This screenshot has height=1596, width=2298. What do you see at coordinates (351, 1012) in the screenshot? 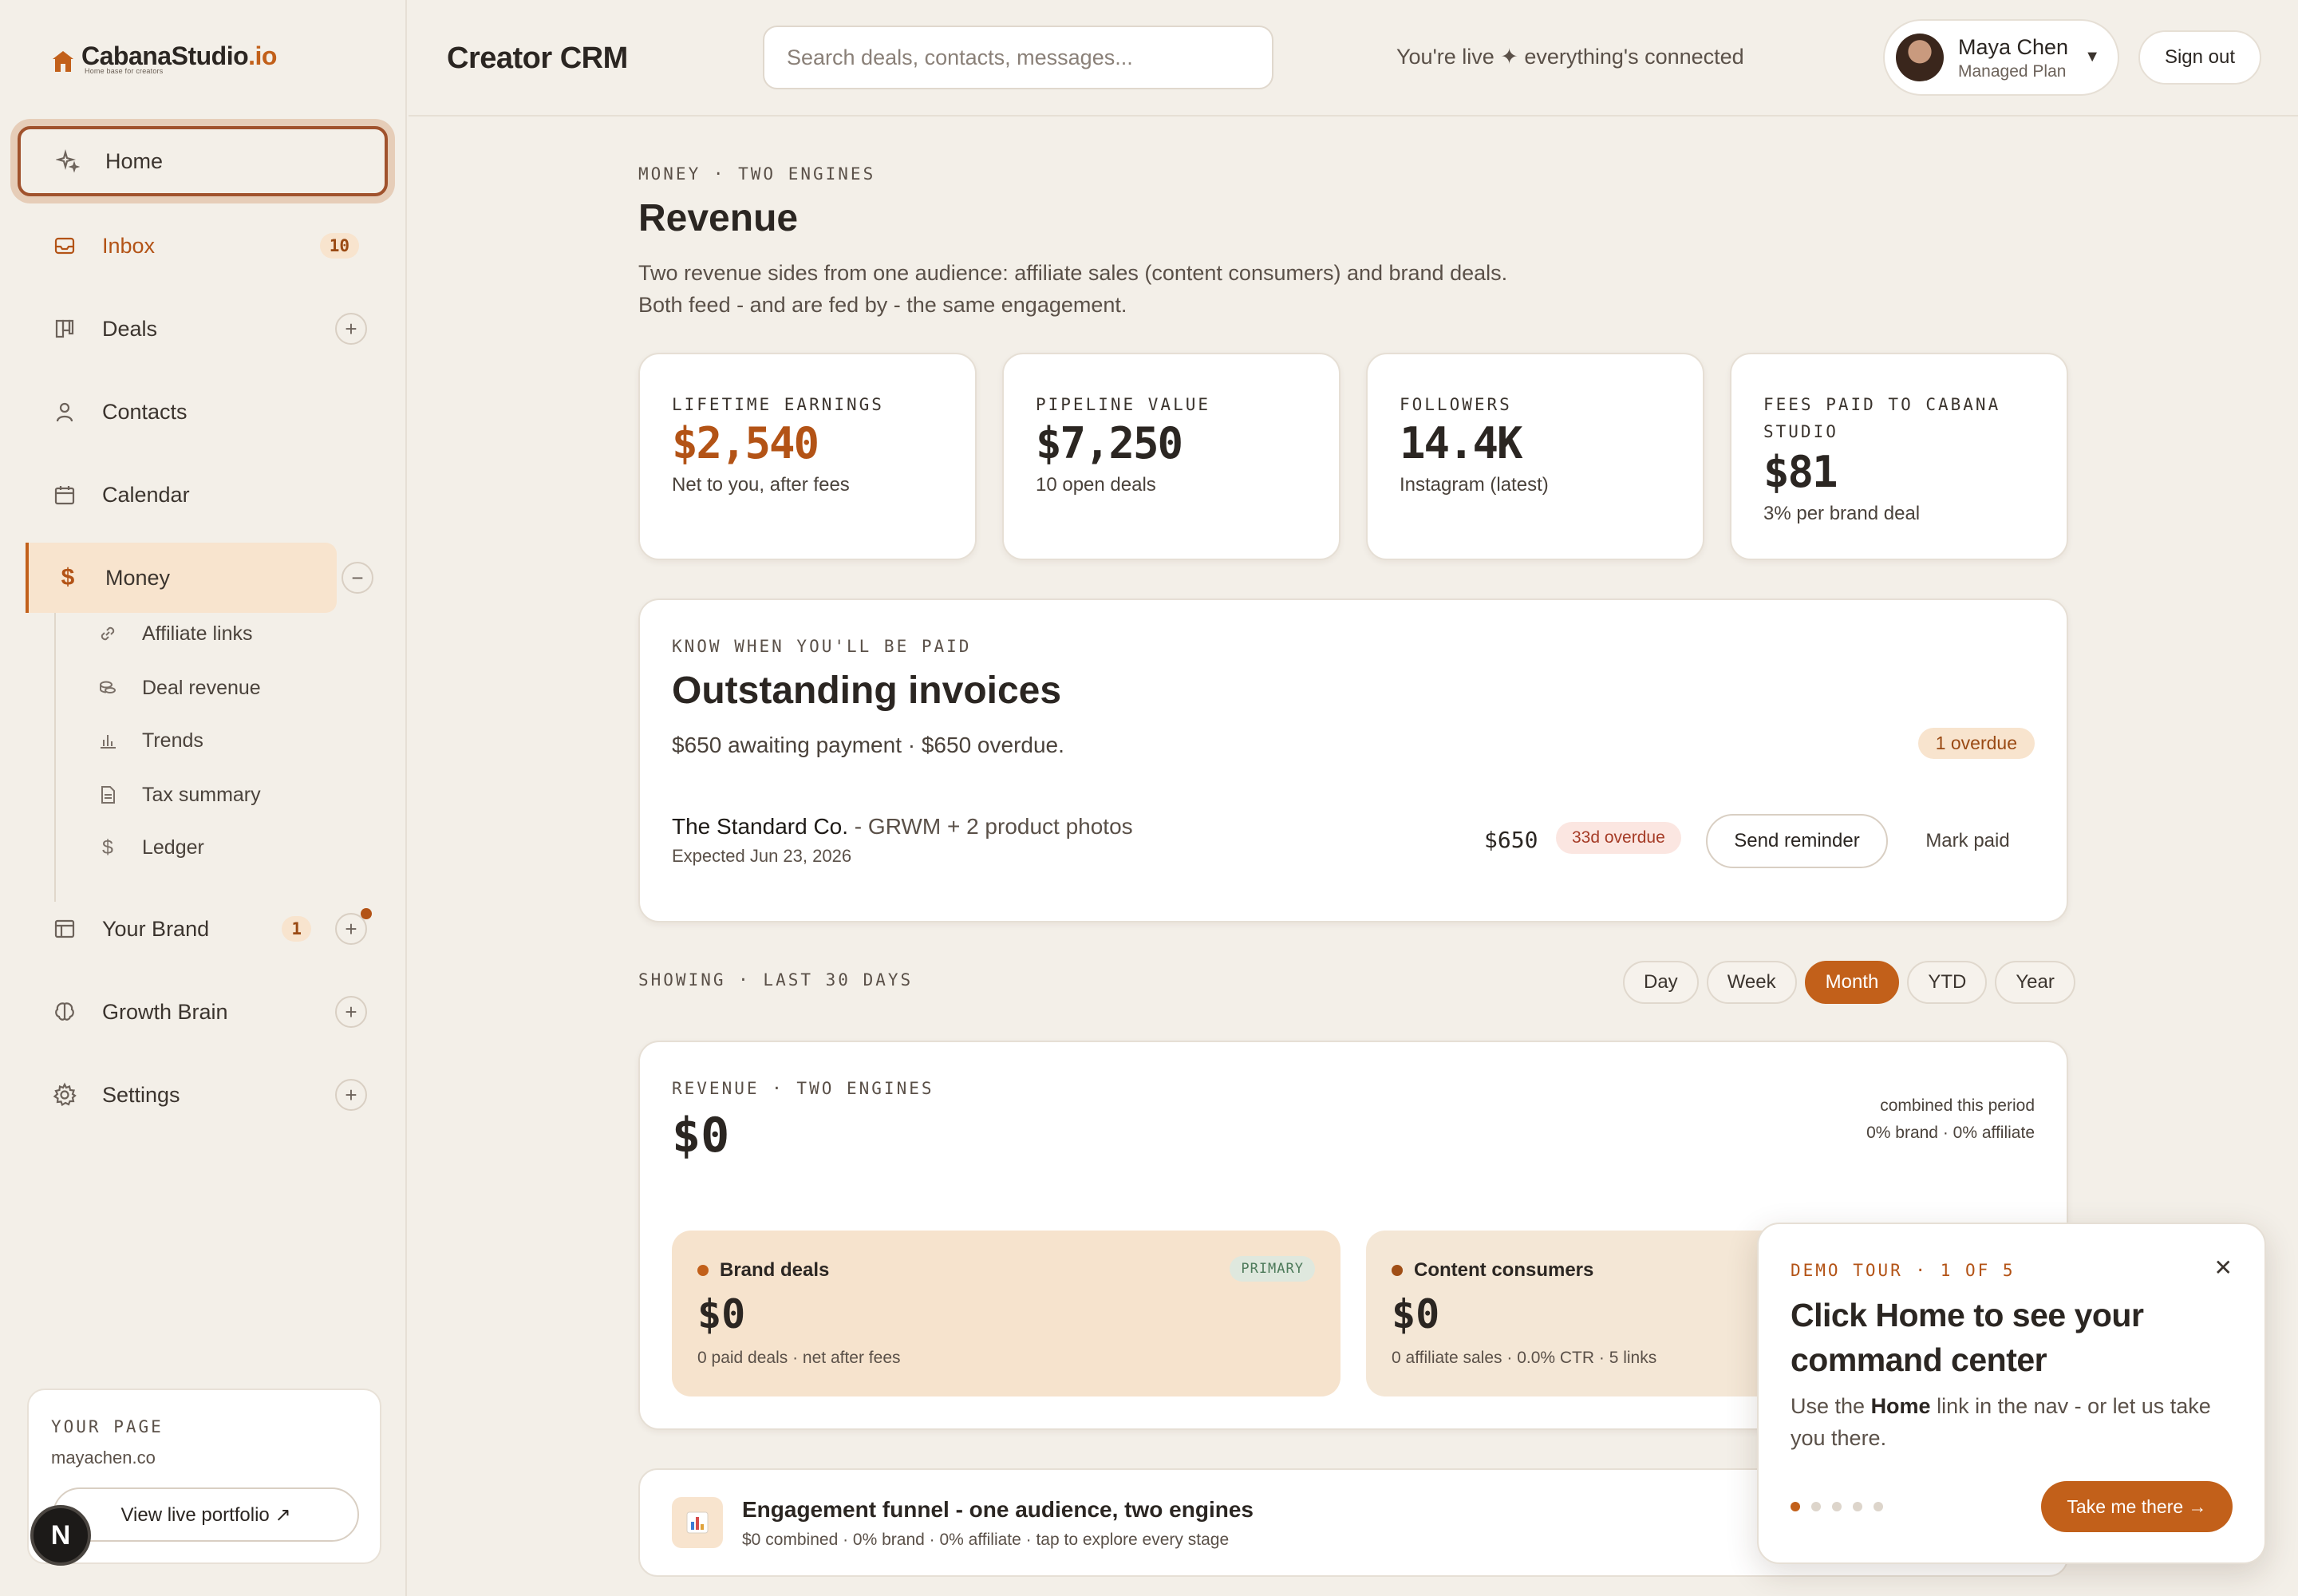
I see `add-growth-button: +` at bounding box center [351, 1012].